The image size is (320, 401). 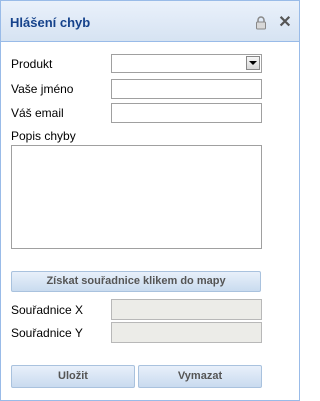 What do you see at coordinates (261, 23) in the screenshot?
I see `lock-icon` at bounding box center [261, 23].